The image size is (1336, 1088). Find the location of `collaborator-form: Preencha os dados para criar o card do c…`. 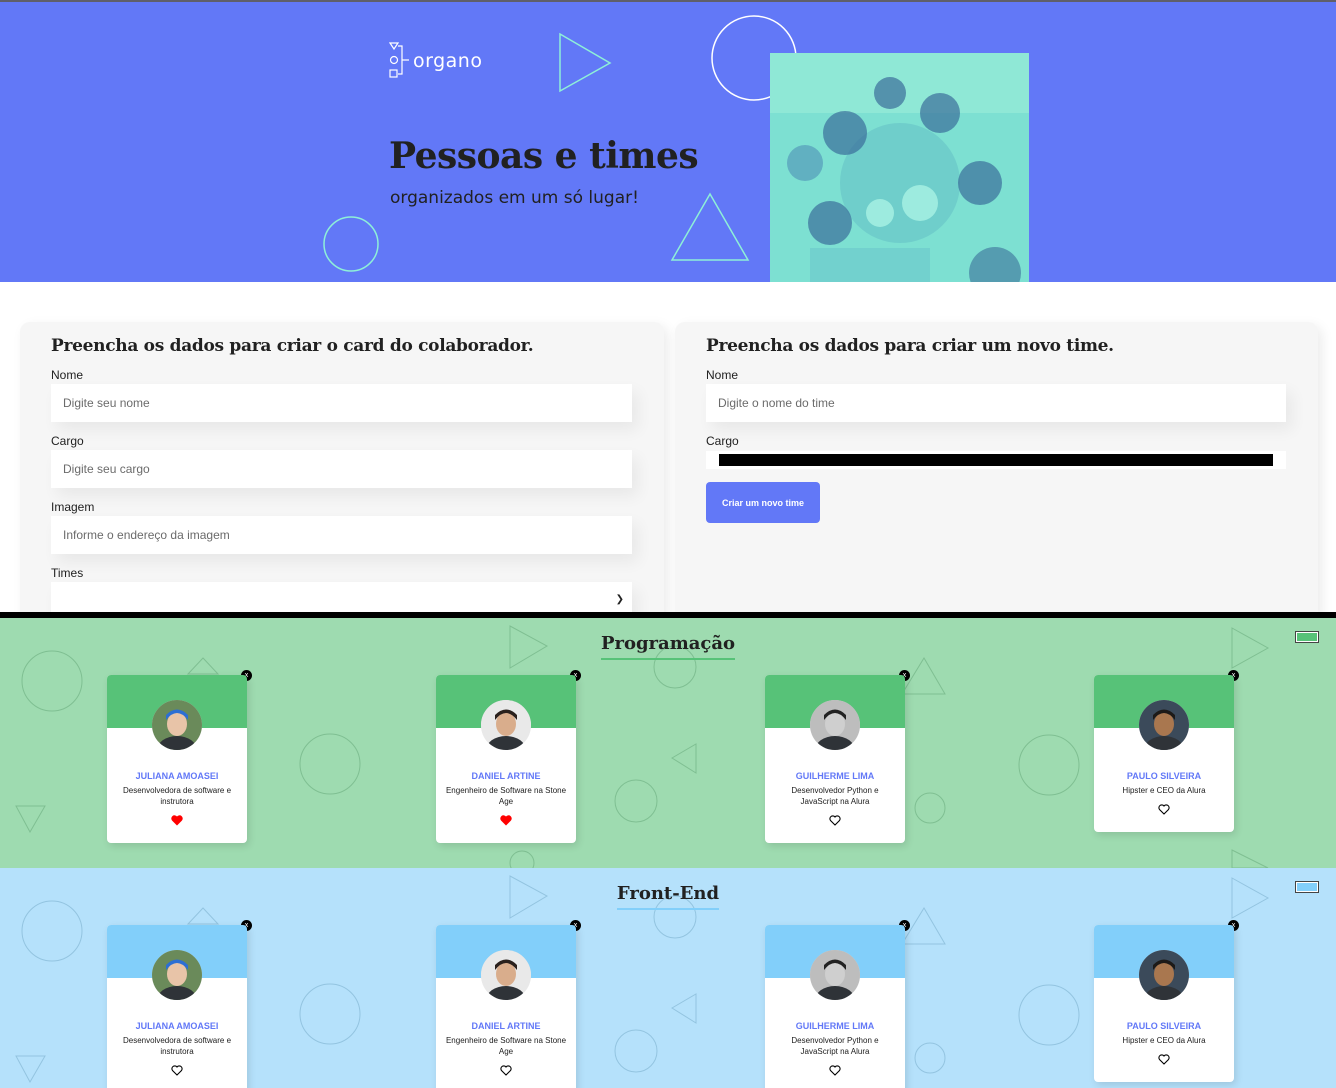

collaborator-form: Preencha os dados para criar o card do c… is located at coordinates (342, 472).